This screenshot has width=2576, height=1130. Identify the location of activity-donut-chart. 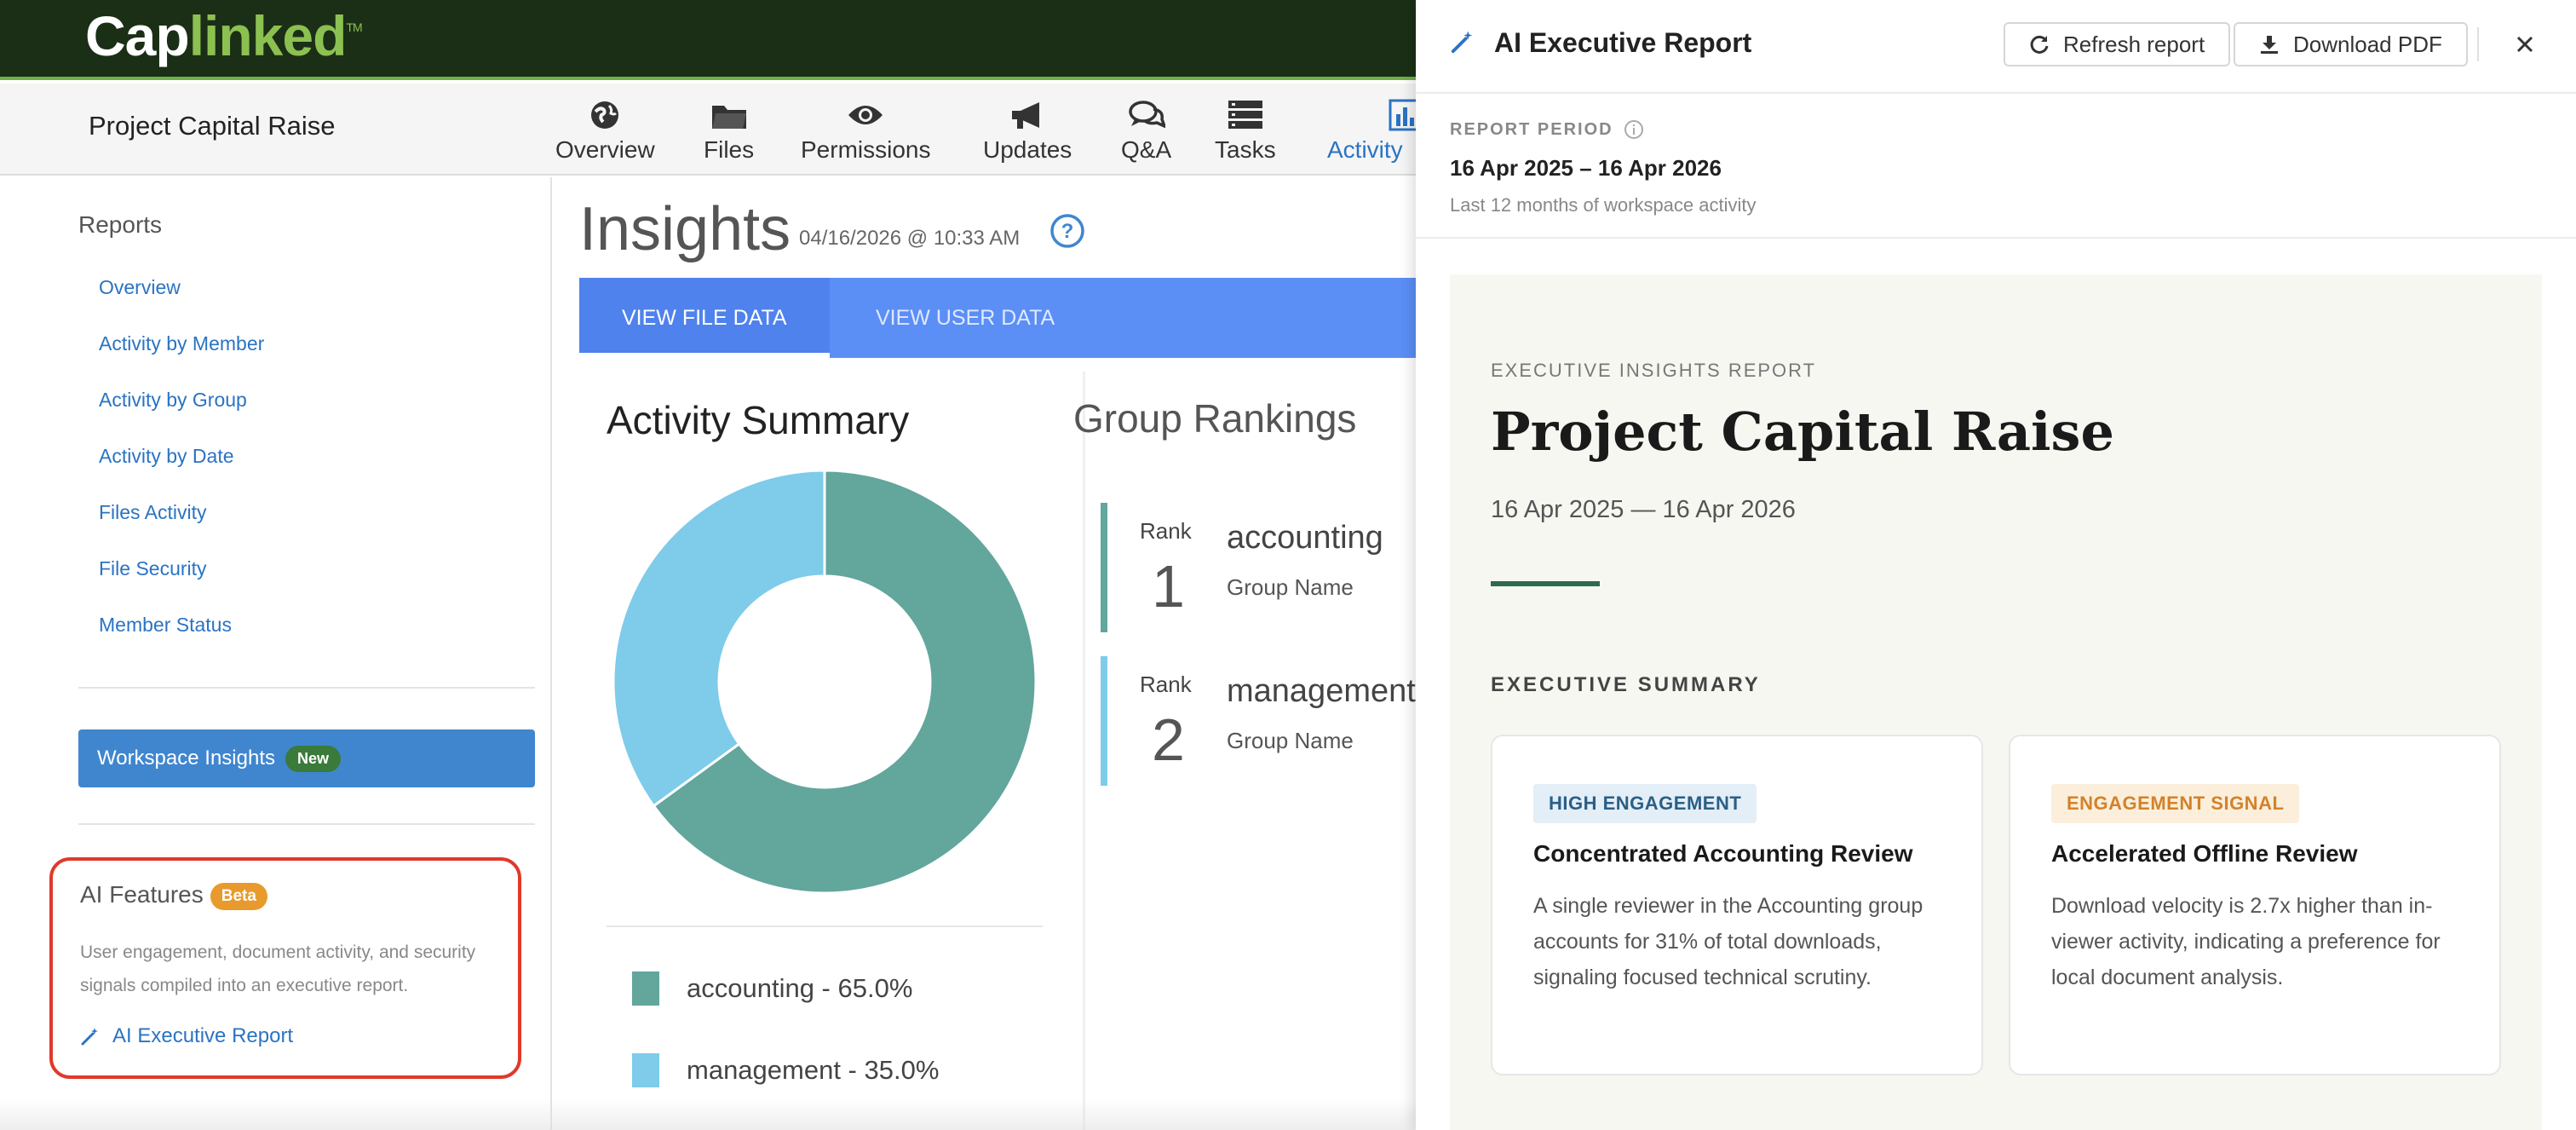
(825, 682).